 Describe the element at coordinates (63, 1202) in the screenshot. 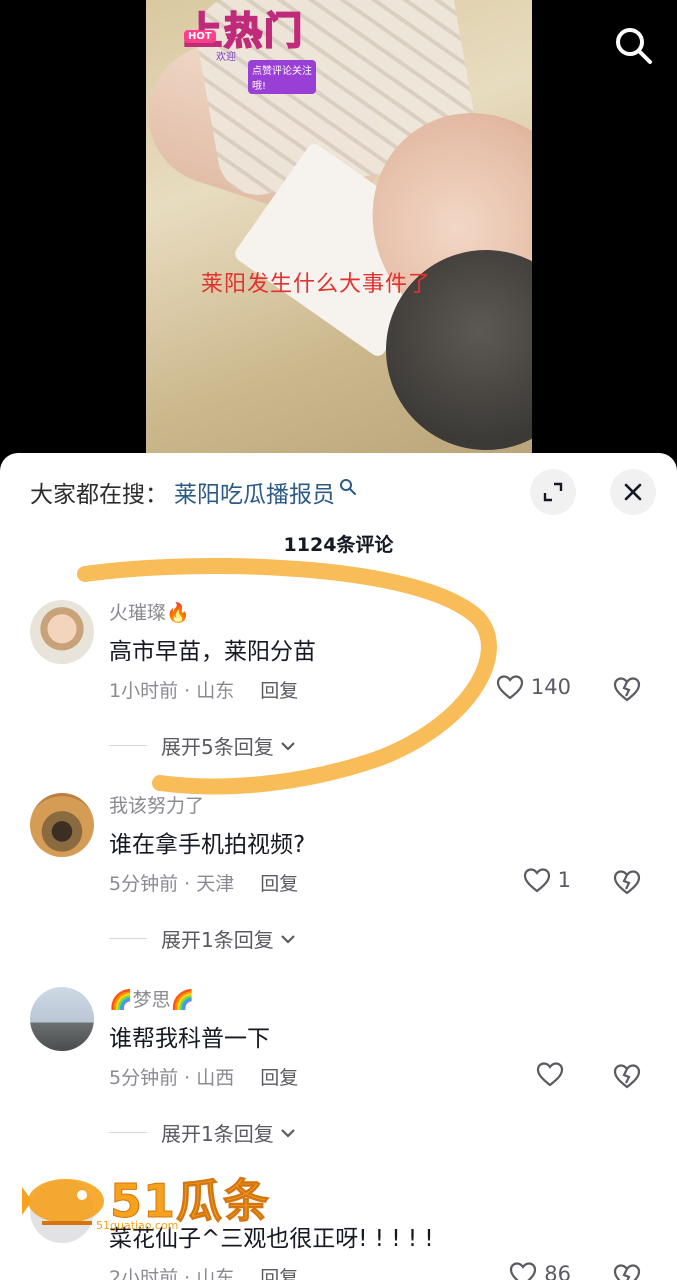

I see `fish-logo-icon` at that location.